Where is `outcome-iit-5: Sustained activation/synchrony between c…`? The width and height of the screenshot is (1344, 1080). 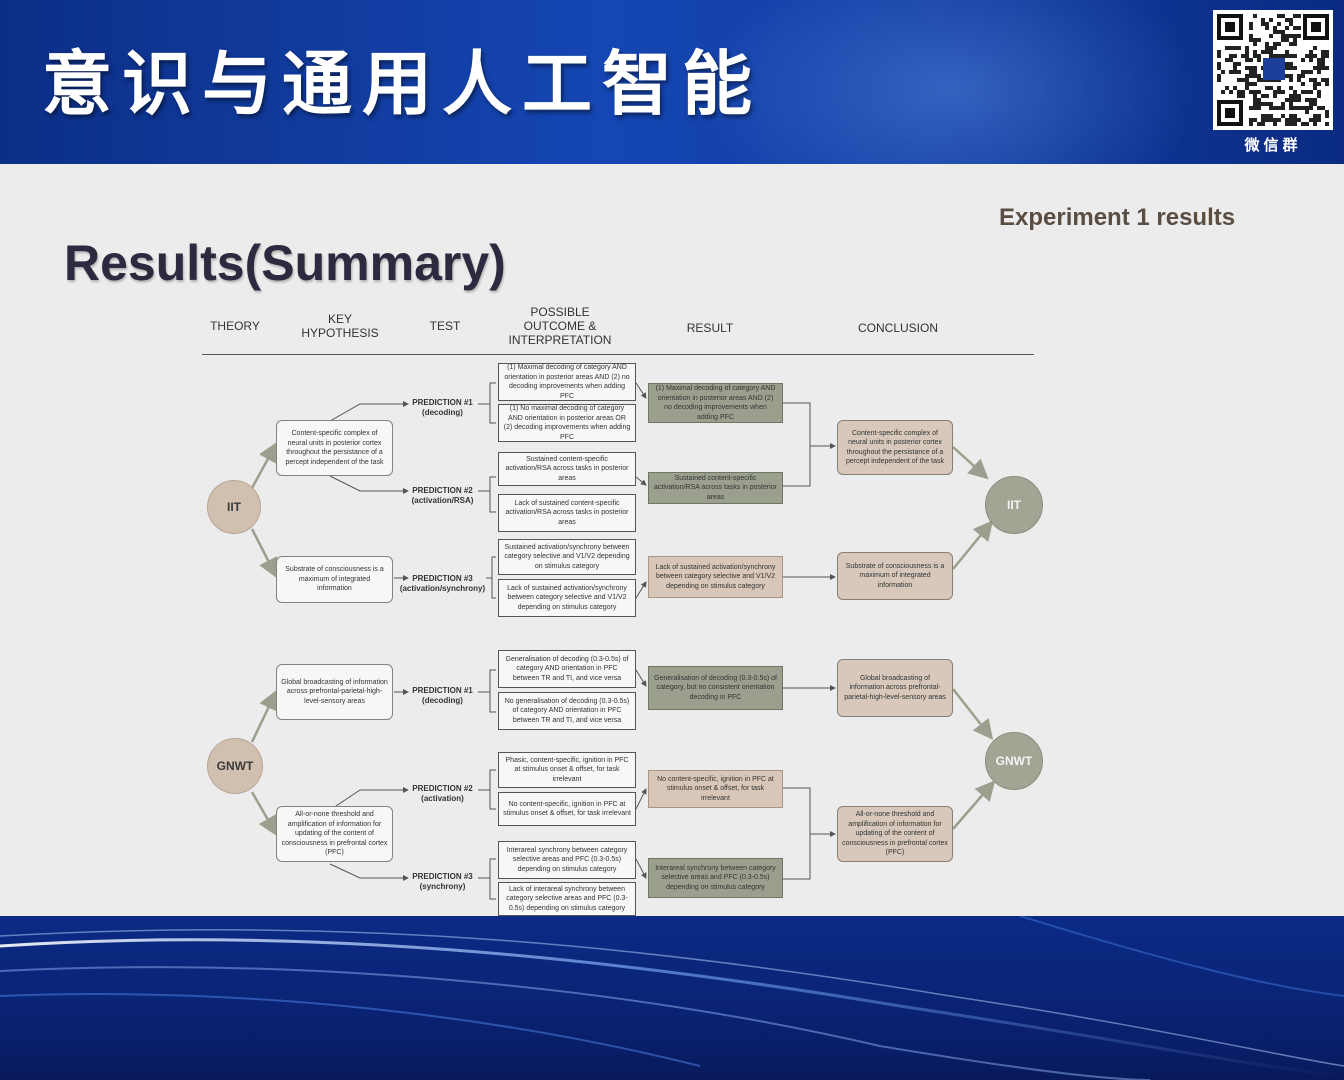
outcome-iit-5: Sustained activation/synchrony between c… is located at coordinates (567, 557).